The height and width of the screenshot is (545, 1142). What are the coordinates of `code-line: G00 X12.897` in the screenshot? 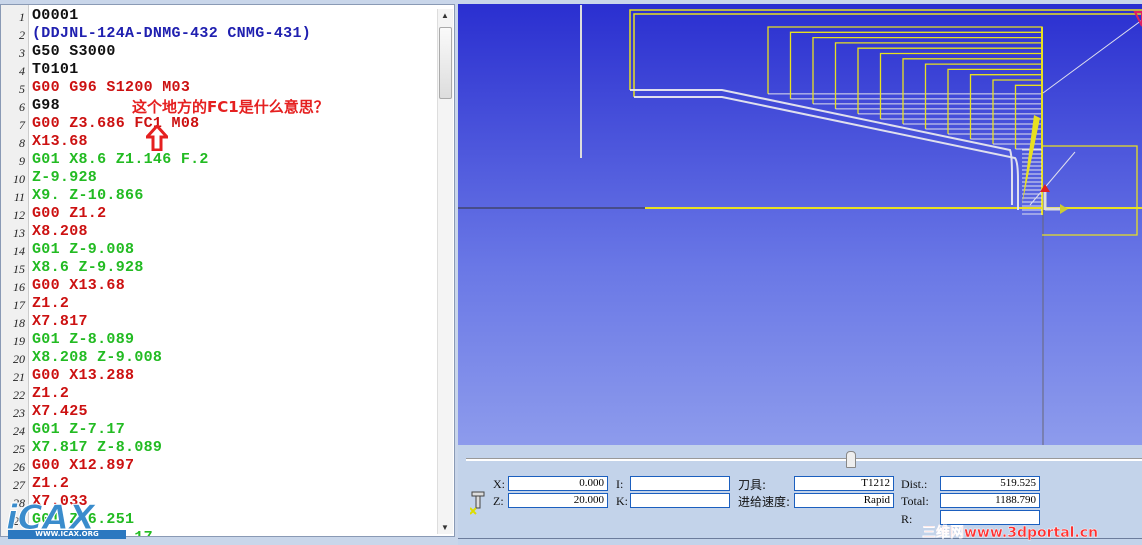 It's located at (83, 465).